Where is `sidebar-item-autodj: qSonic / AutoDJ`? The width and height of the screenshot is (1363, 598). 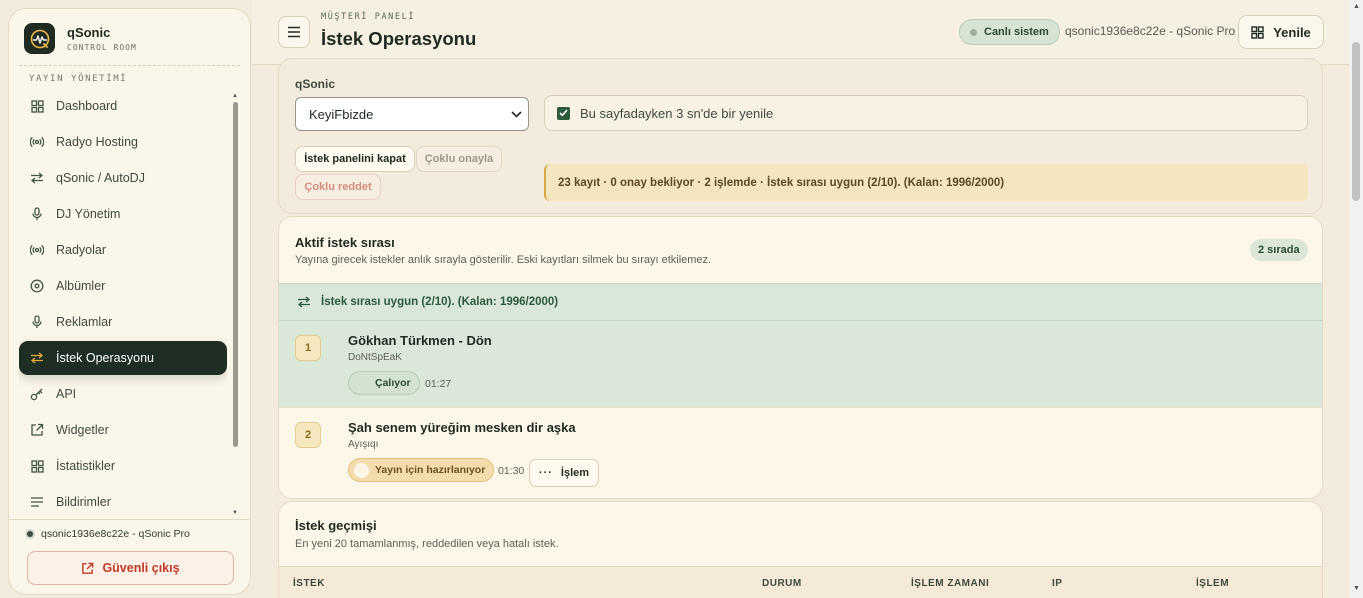 sidebar-item-autodj: qSonic / AutoDJ is located at coordinates (123, 178).